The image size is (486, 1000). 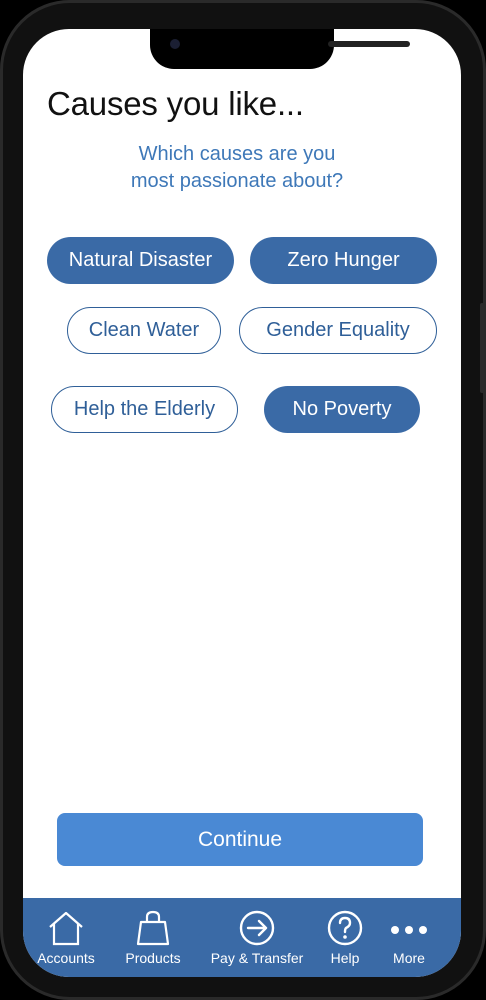 I want to click on tab-label: More, so click(x=409, y=958).